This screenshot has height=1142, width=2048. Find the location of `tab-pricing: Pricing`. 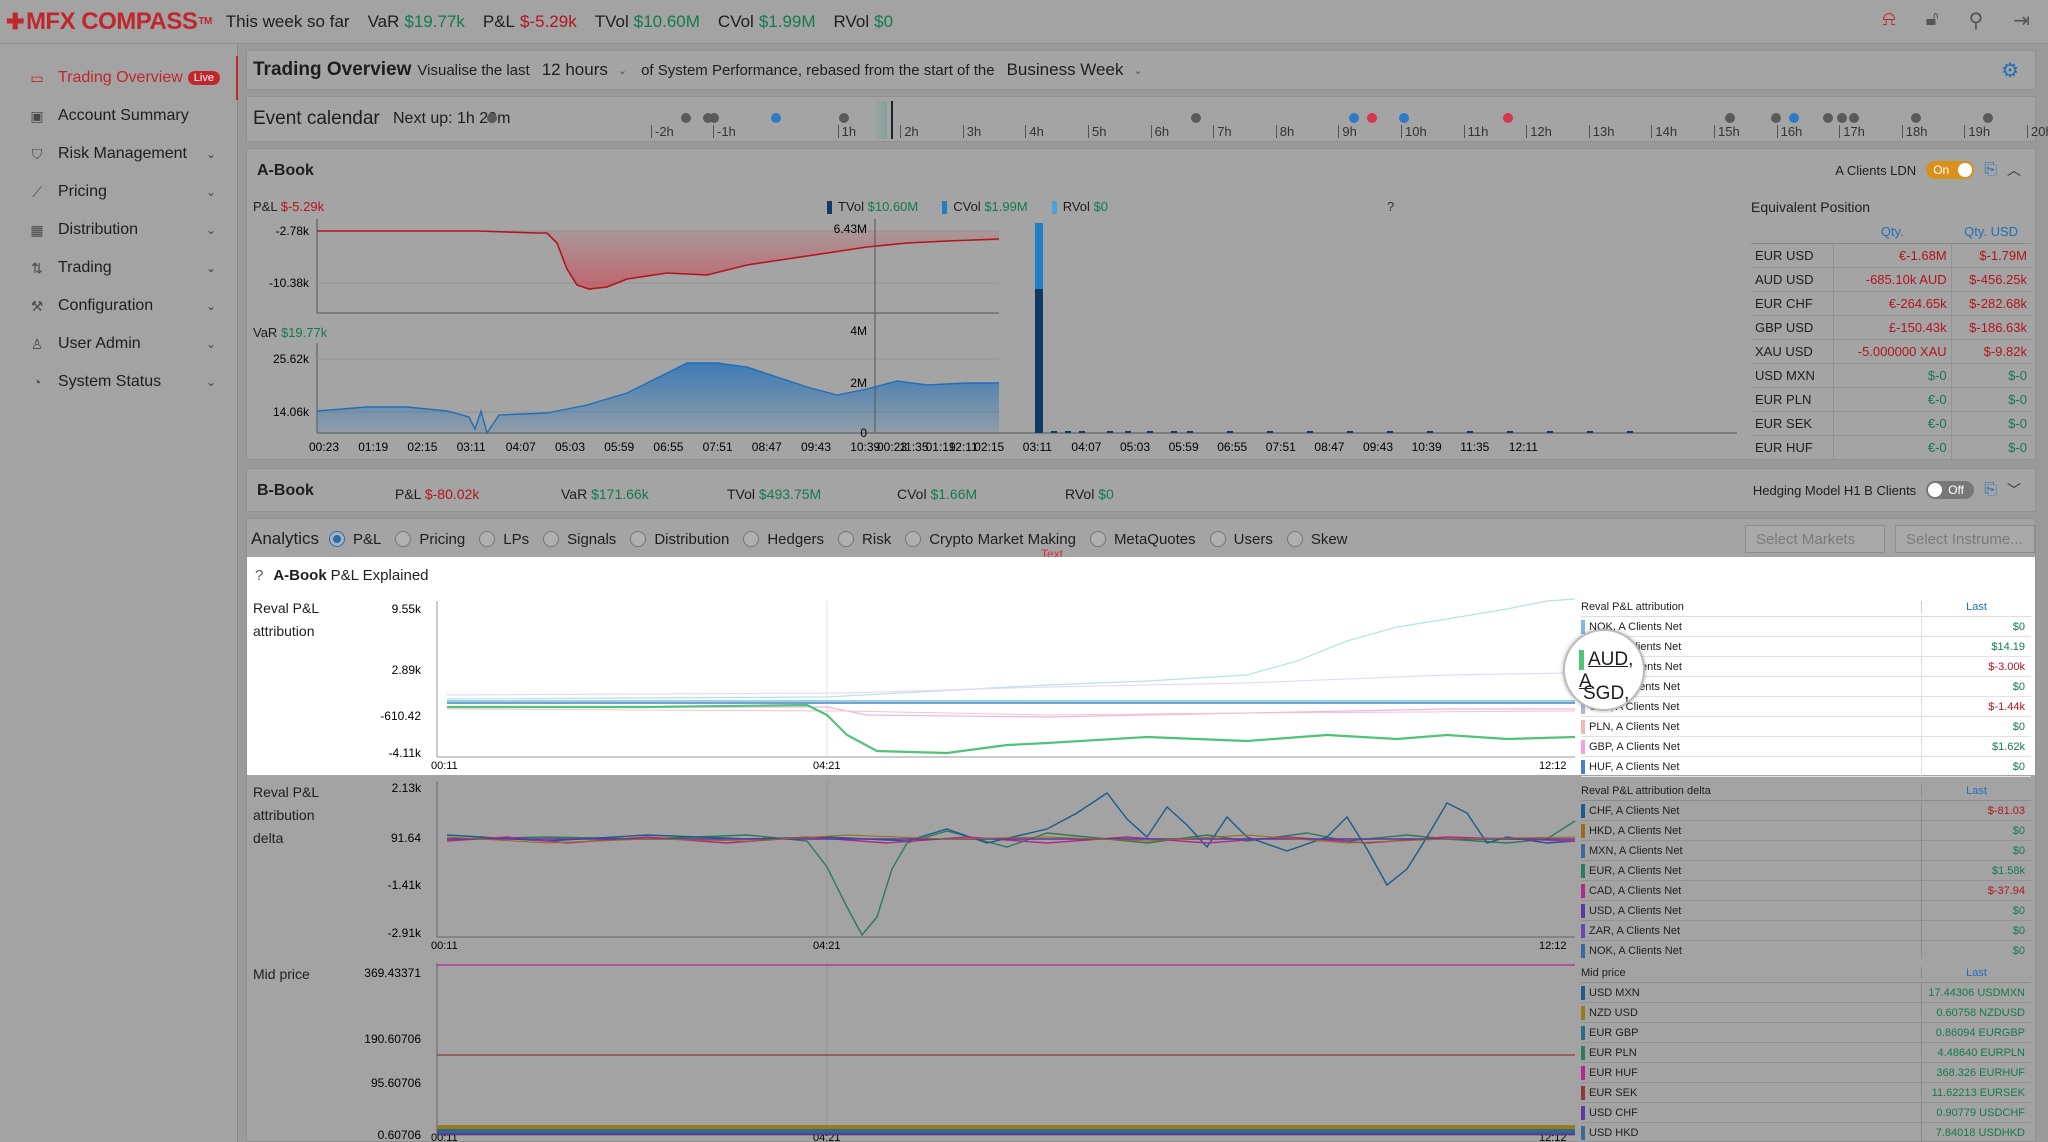

tab-pricing: Pricing is located at coordinates (430, 539).